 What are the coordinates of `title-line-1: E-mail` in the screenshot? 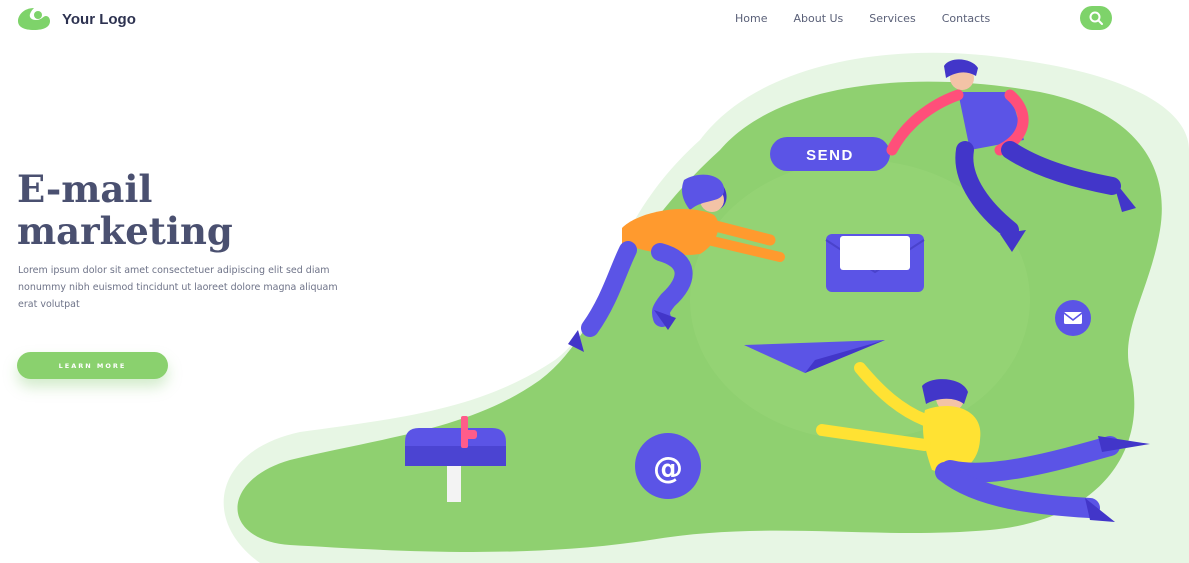 It's located at (85, 189).